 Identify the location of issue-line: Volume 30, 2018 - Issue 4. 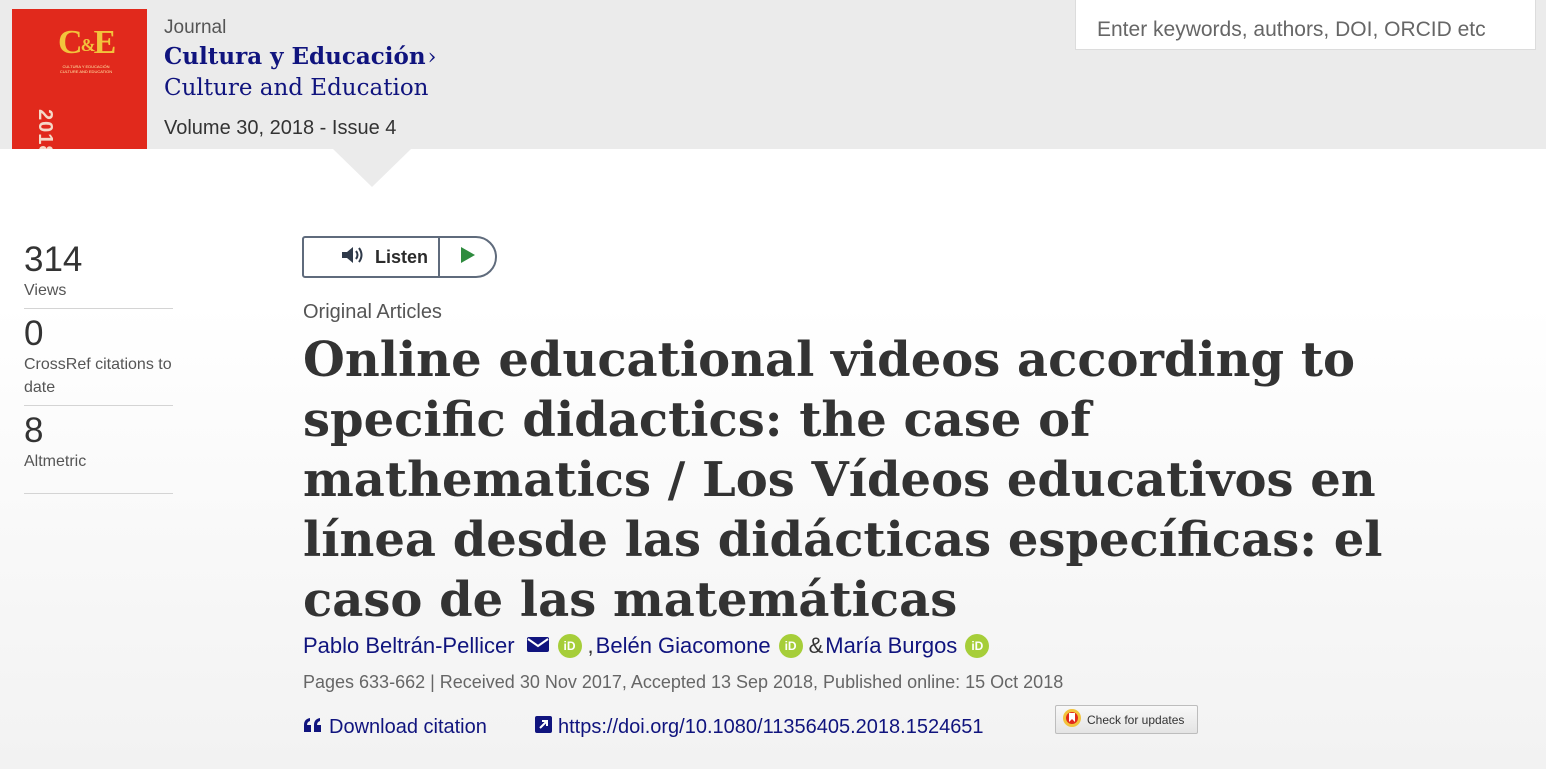
(280, 128).